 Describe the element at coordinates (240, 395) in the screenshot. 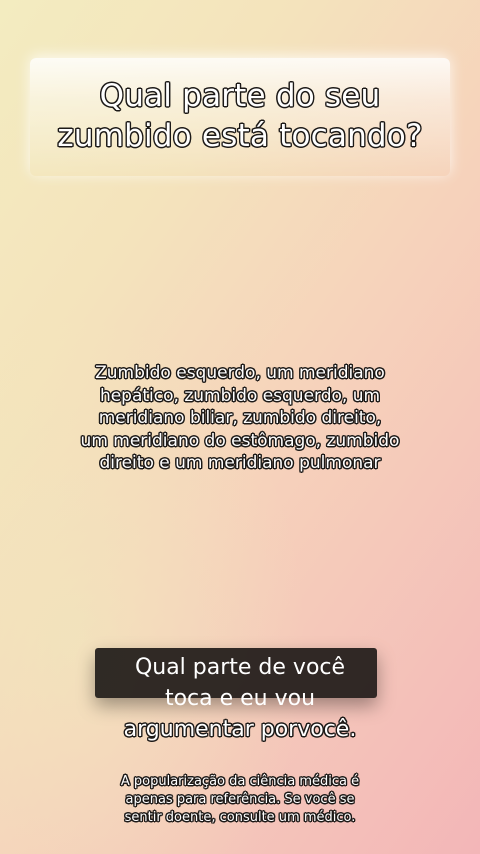

I see `body-line: hepático, zumbido esquerdo, um` at that location.